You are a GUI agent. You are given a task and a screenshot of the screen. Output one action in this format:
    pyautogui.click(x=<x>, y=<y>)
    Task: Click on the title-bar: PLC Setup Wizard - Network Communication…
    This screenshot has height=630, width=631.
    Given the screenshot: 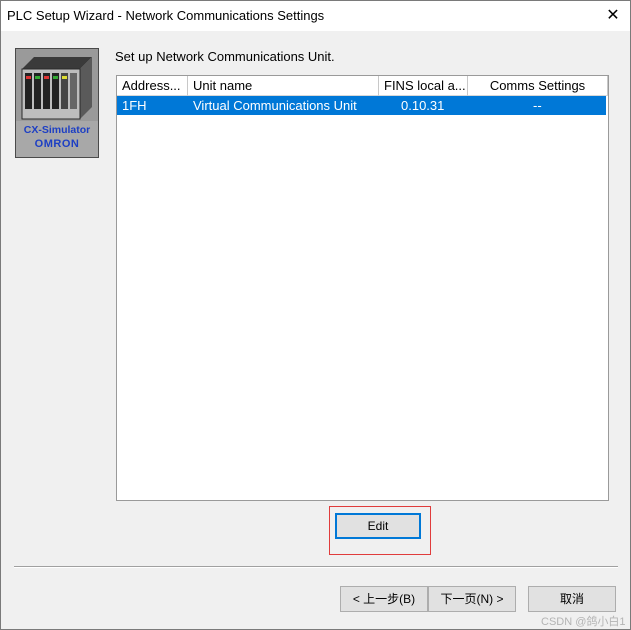 What is the action you would take?
    pyautogui.click(x=315, y=16)
    